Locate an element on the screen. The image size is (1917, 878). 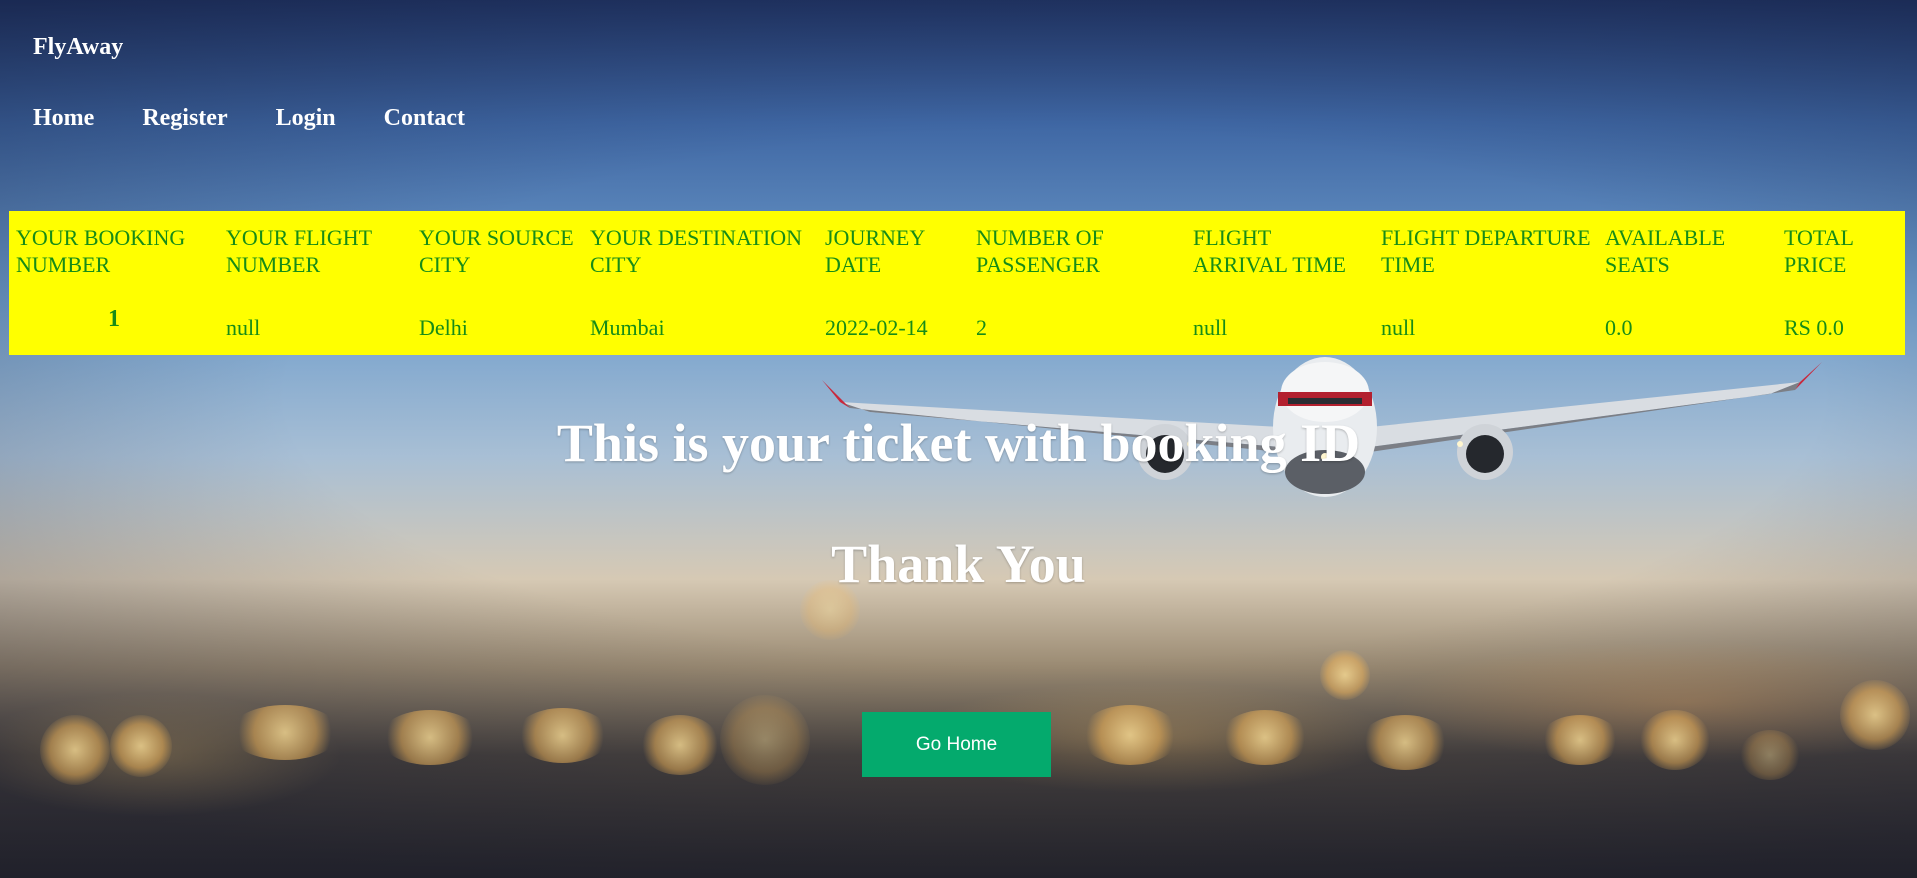
ticket-confirmation-heading: This is your ticket with booking ID is located at coordinates (958, 443).